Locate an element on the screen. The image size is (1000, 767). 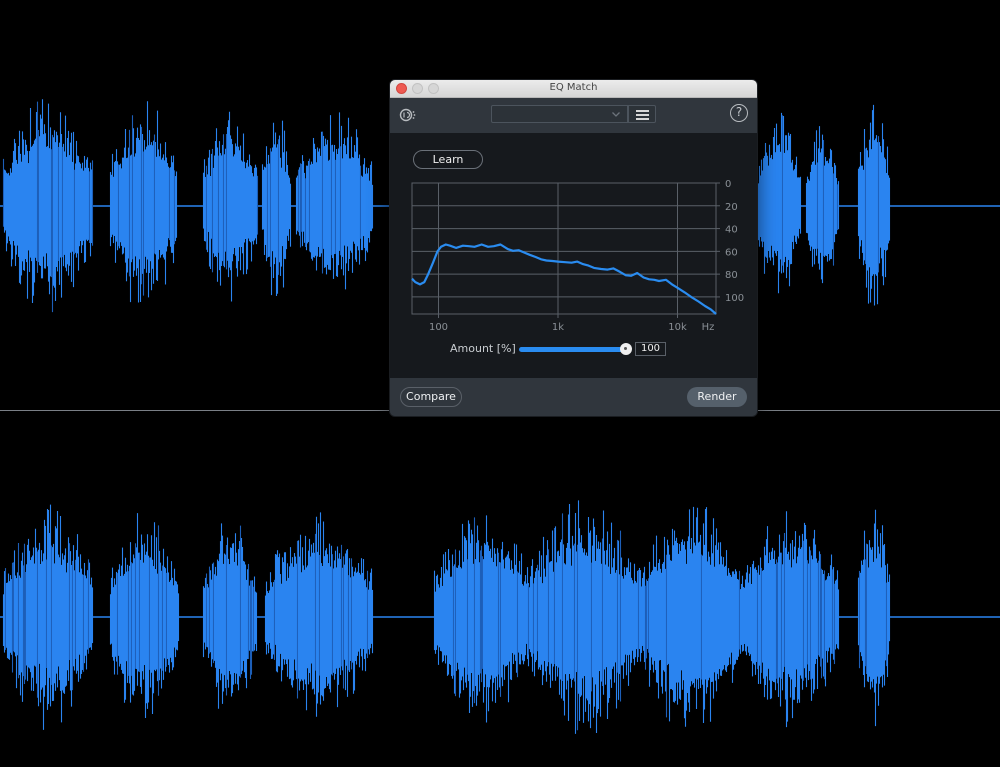
amount-label: Amount [%] is located at coordinates (483, 348).